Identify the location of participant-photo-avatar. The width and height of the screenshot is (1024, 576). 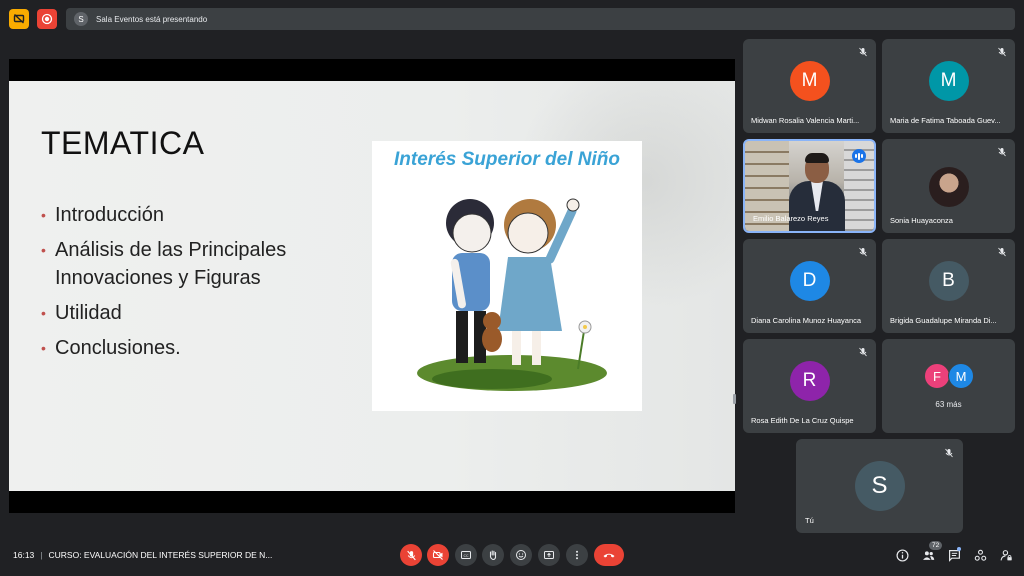
(948, 187).